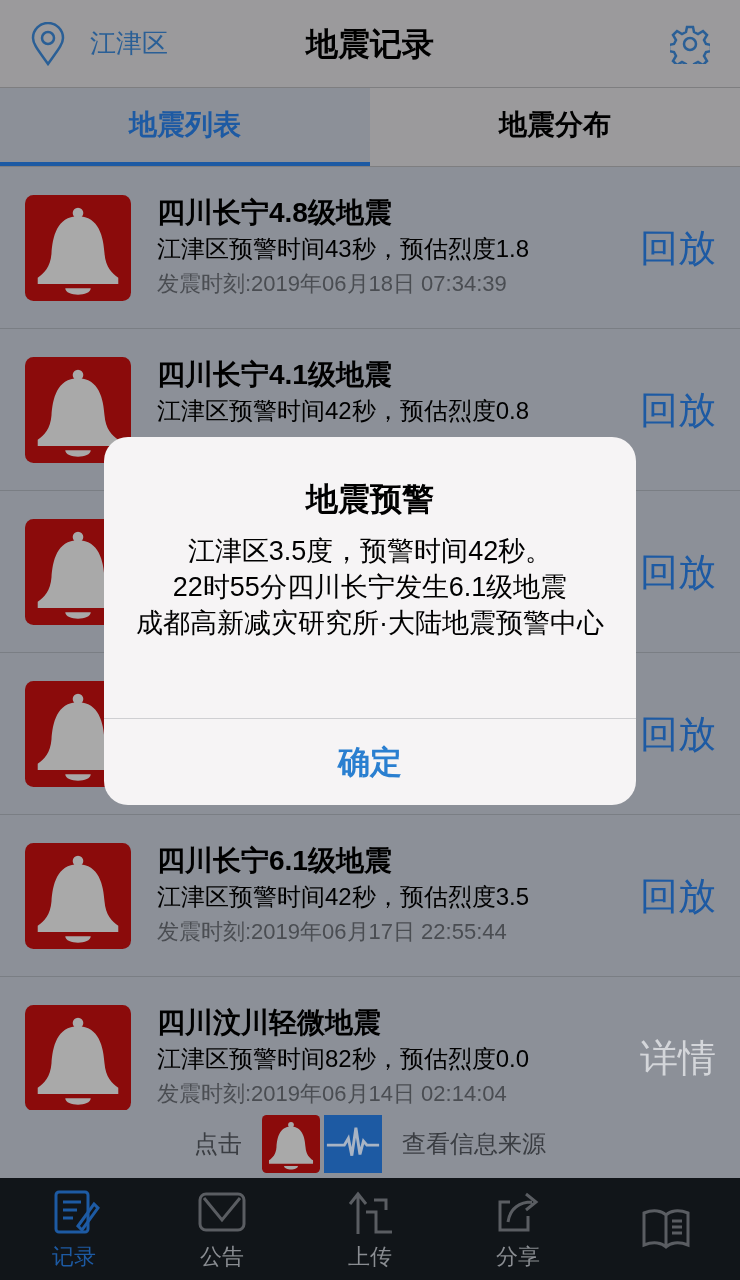  I want to click on tab-bar-item: 分享, so click(518, 1229).